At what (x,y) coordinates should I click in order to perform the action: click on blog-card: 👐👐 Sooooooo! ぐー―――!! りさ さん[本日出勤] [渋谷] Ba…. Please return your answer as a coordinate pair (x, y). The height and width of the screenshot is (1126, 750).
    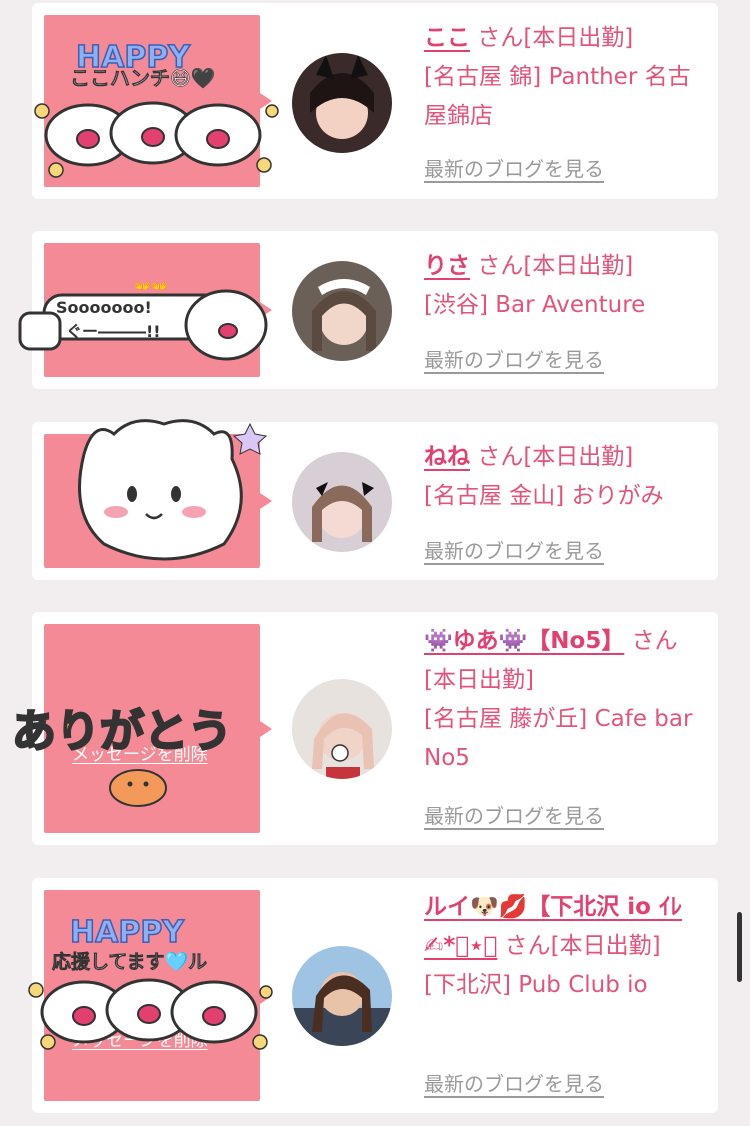
    Looking at the image, I should click on (368, 310).